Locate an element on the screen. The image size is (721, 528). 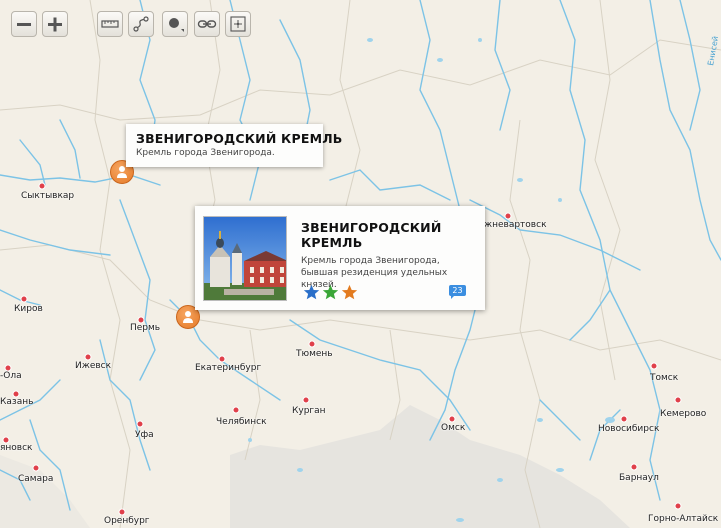
crosshair-button is located at coordinates (238, 24).